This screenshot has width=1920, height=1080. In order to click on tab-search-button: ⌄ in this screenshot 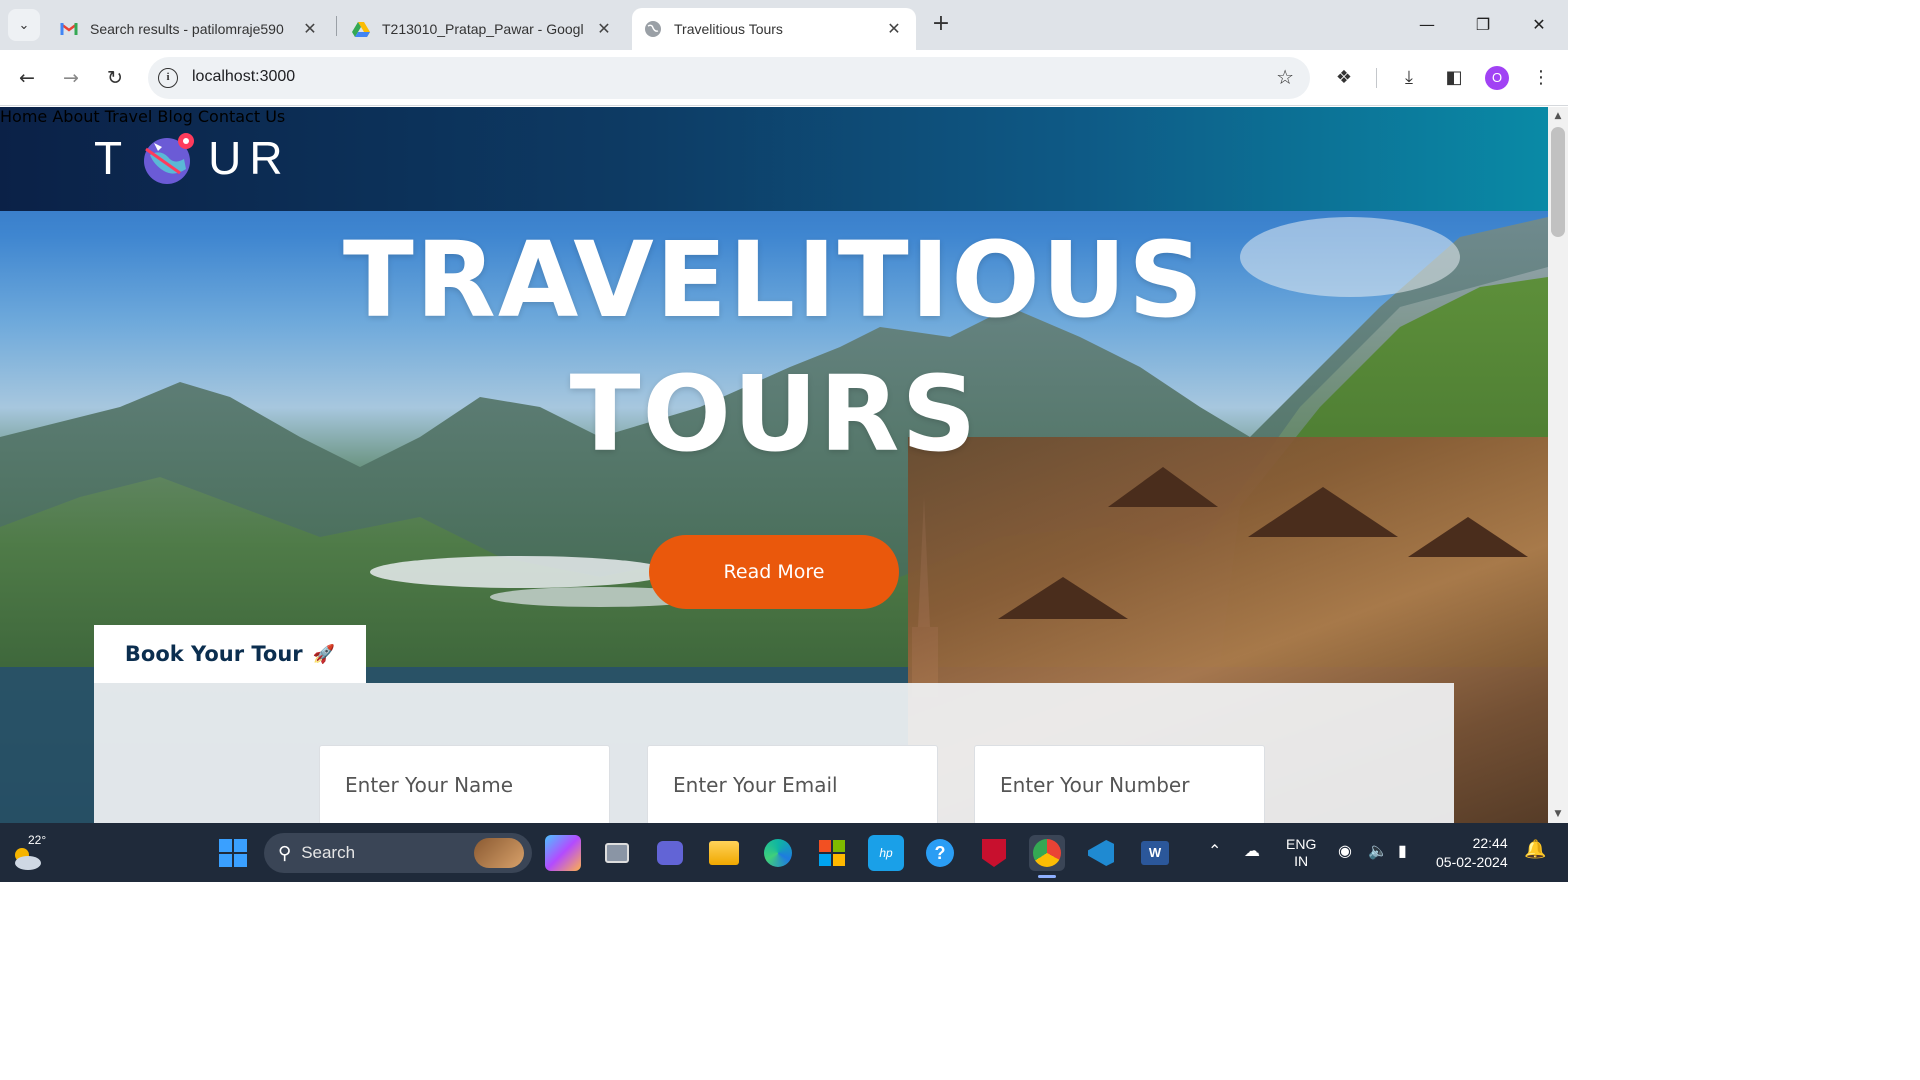, I will do `click(24, 25)`.